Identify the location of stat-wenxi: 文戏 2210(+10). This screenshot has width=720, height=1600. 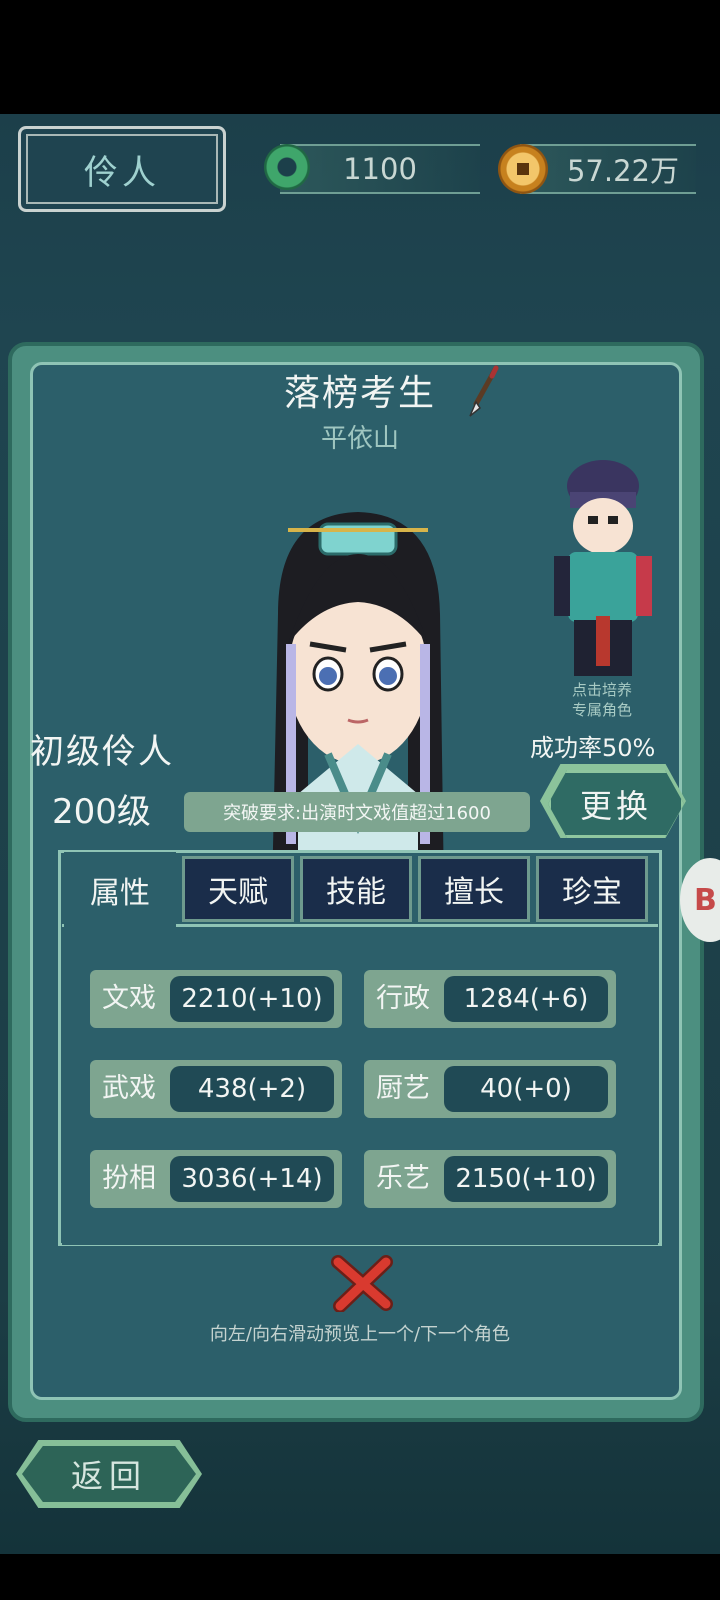
(216, 999).